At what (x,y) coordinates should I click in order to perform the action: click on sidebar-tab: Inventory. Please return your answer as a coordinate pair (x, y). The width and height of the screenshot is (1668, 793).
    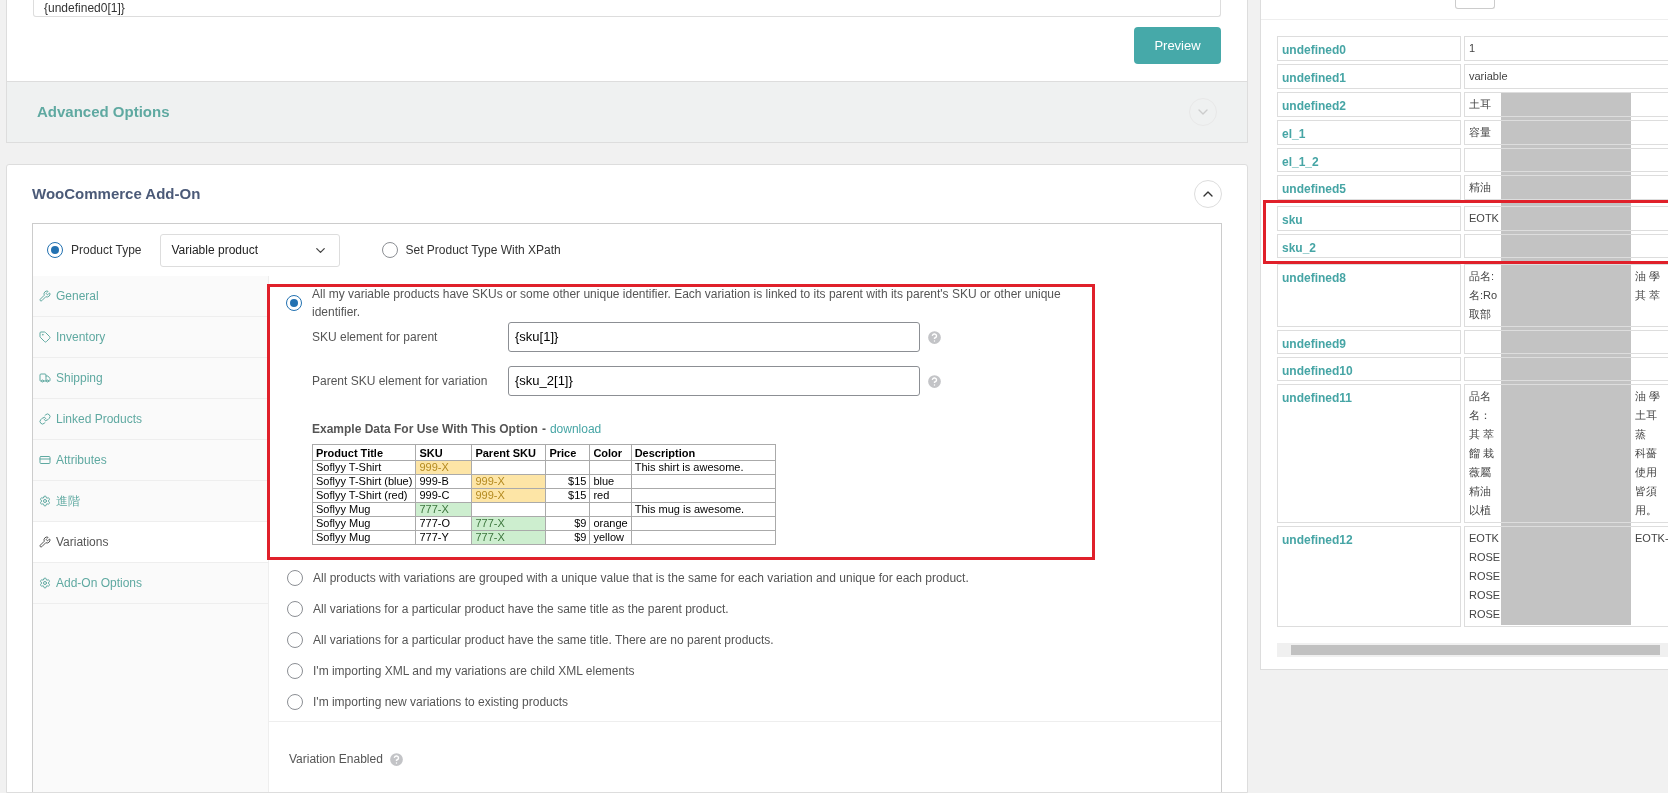
    Looking at the image, I should click on (150, 337).